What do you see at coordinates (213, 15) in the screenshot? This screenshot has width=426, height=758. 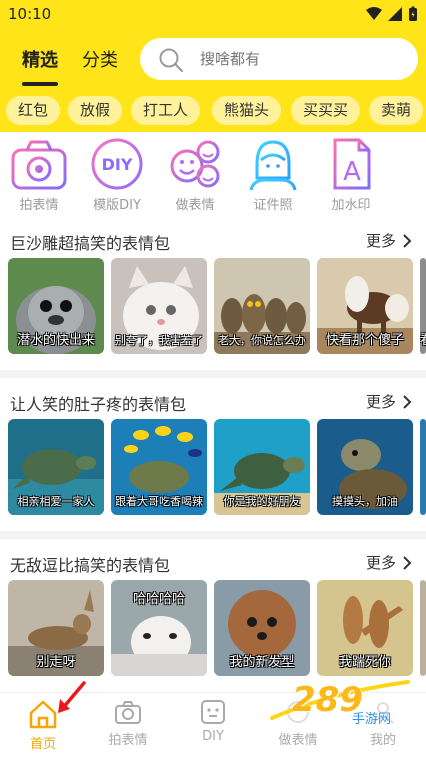 I see `status-bar: 10:10` at bounding box center [213, 15].